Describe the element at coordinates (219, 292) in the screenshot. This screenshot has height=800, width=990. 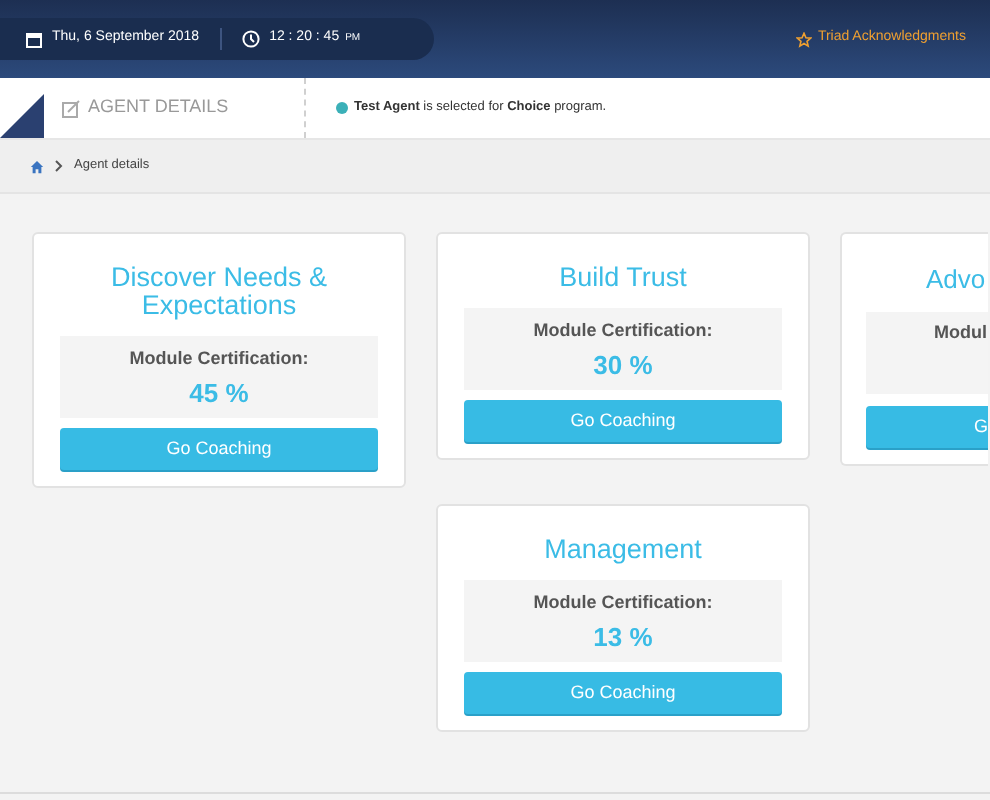
I see `module-title: Discover Needs & Expectations` at that location.